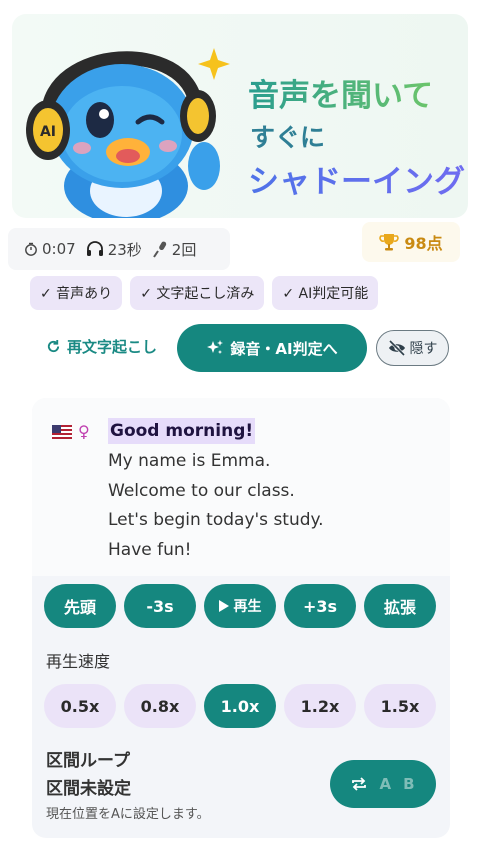 The image size is (480, 853). I want to click on stats-bar: 0:07 23秒 2回, so click(119, 249).